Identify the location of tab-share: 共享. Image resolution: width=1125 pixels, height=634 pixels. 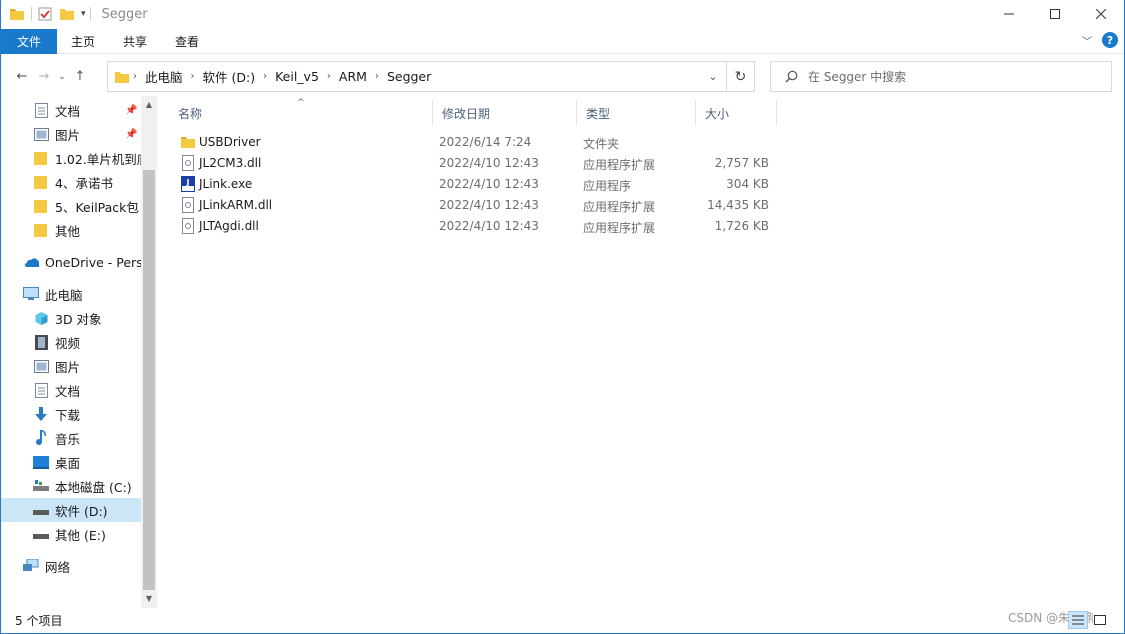
(135, 41).